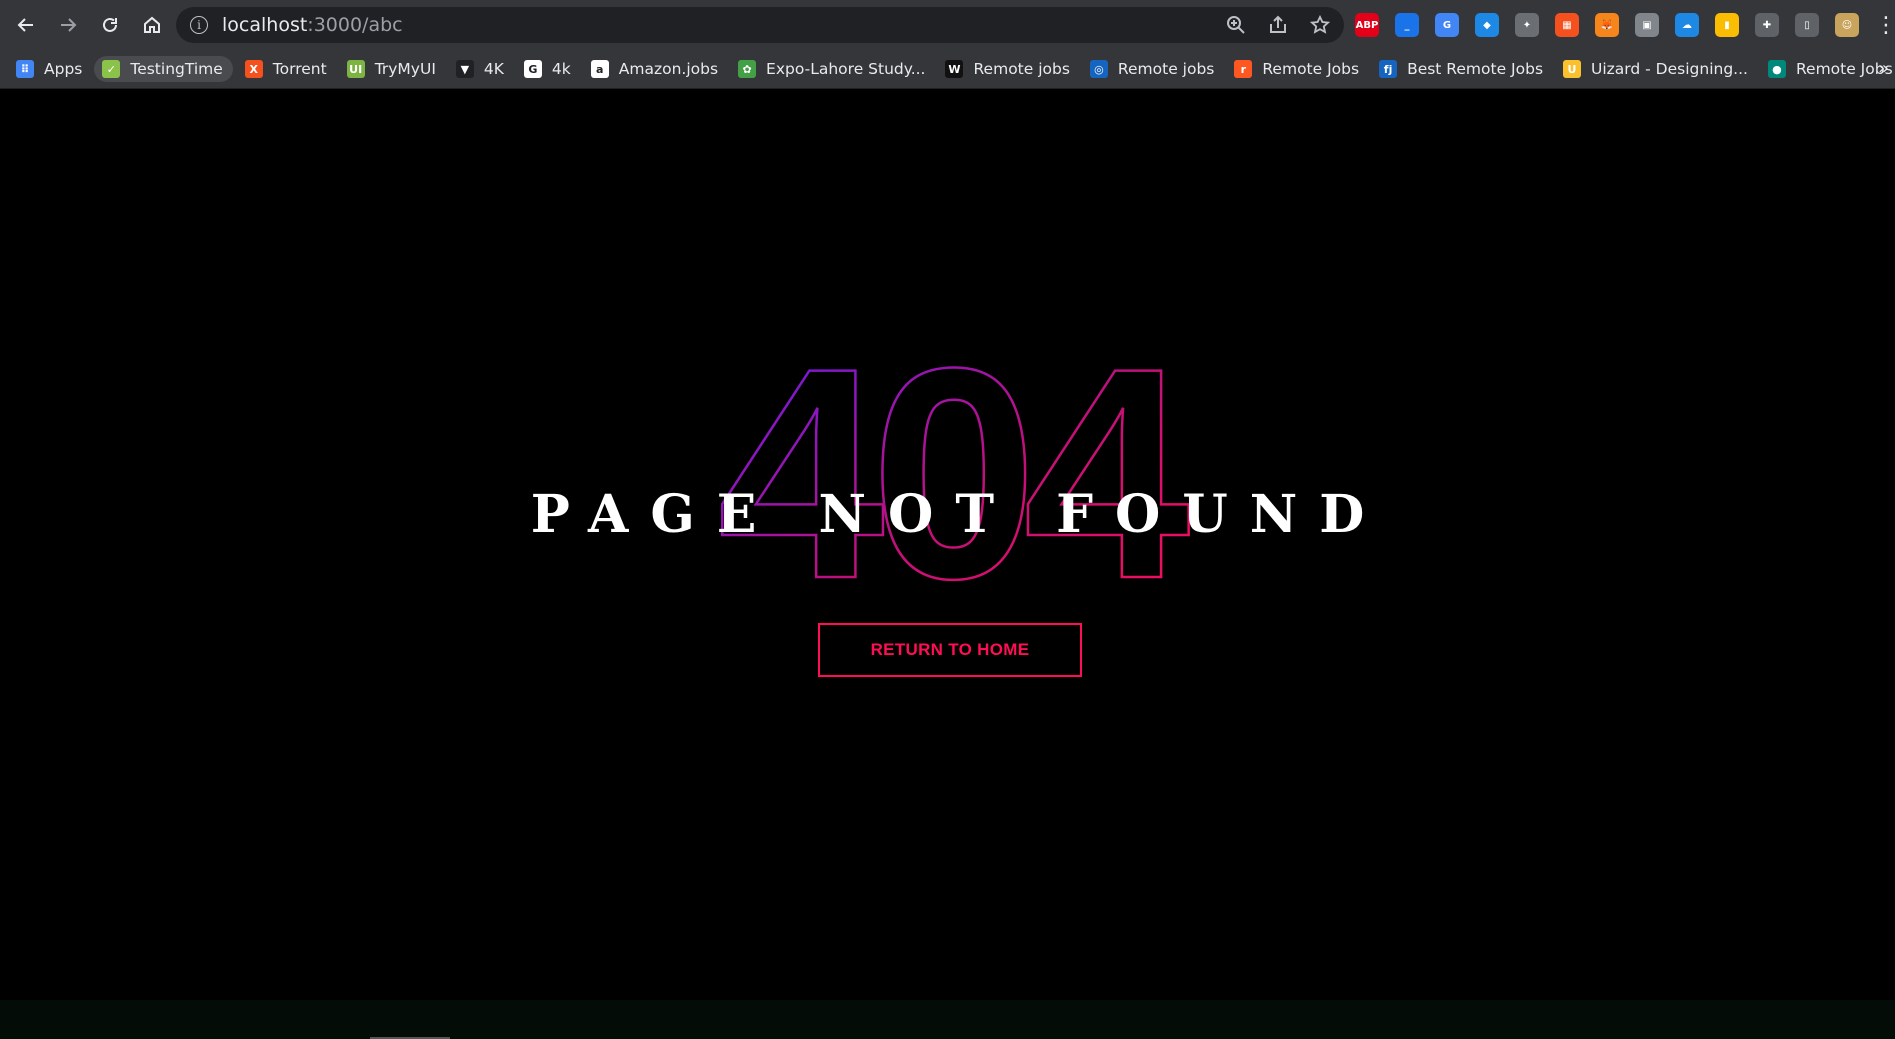  What do you see at coordinates (1527, 25) in the screenshot?
I see `eagle-icon: ✦` at bounding box center [1527, 25].